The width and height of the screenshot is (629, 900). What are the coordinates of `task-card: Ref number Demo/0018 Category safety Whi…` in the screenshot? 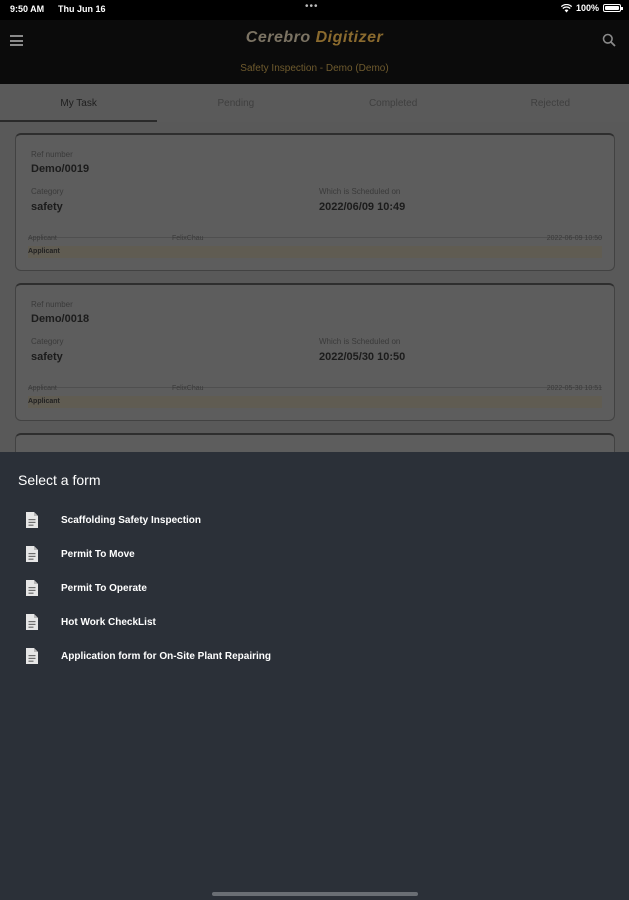 It's located at (315, 352).